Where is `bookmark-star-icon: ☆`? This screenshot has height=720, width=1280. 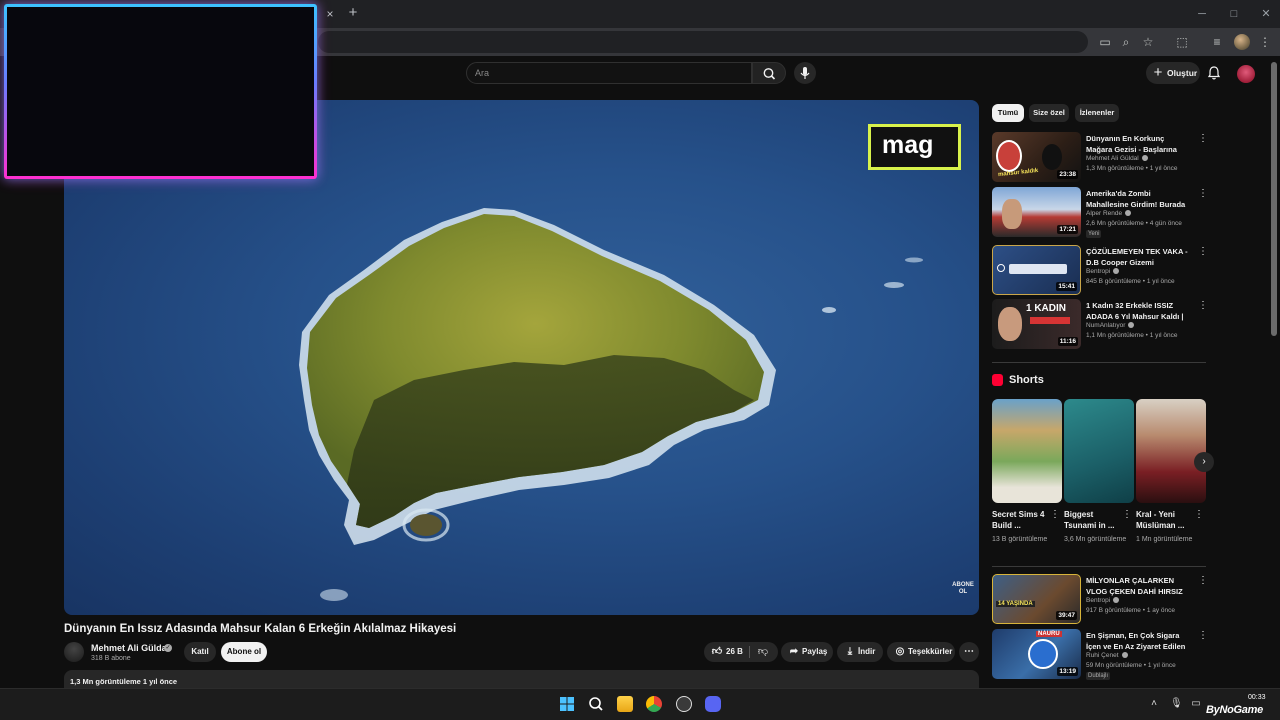 bookmark-star-icon: ☆ is located at coordinates (1148, 42).